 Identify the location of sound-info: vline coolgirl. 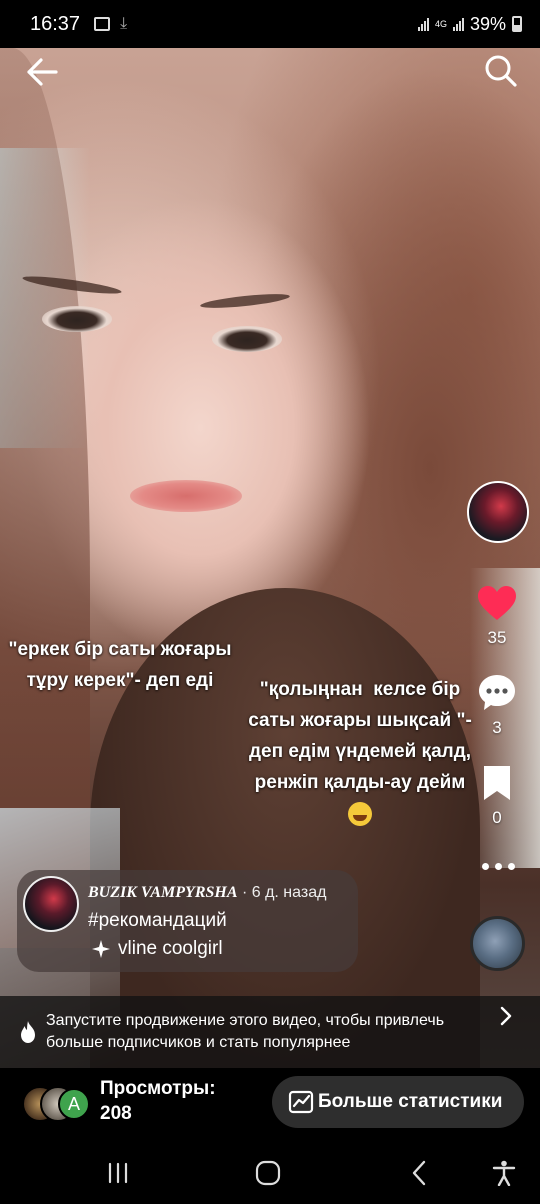
(157, 949).